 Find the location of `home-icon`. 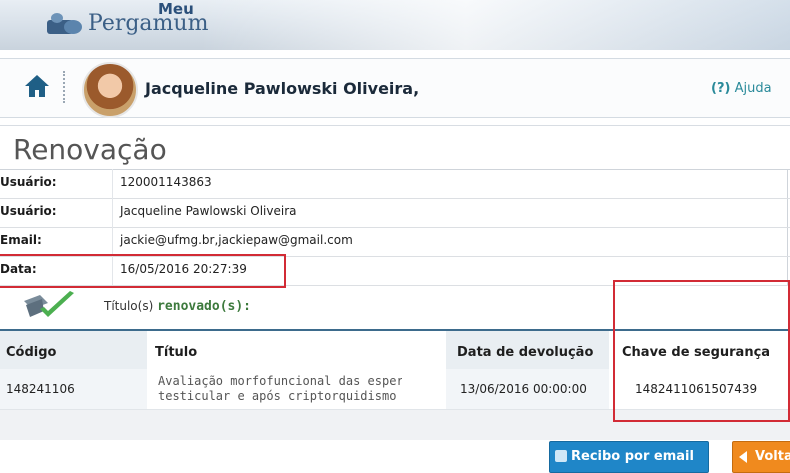

home-icon is located at coordinates (37, 86).